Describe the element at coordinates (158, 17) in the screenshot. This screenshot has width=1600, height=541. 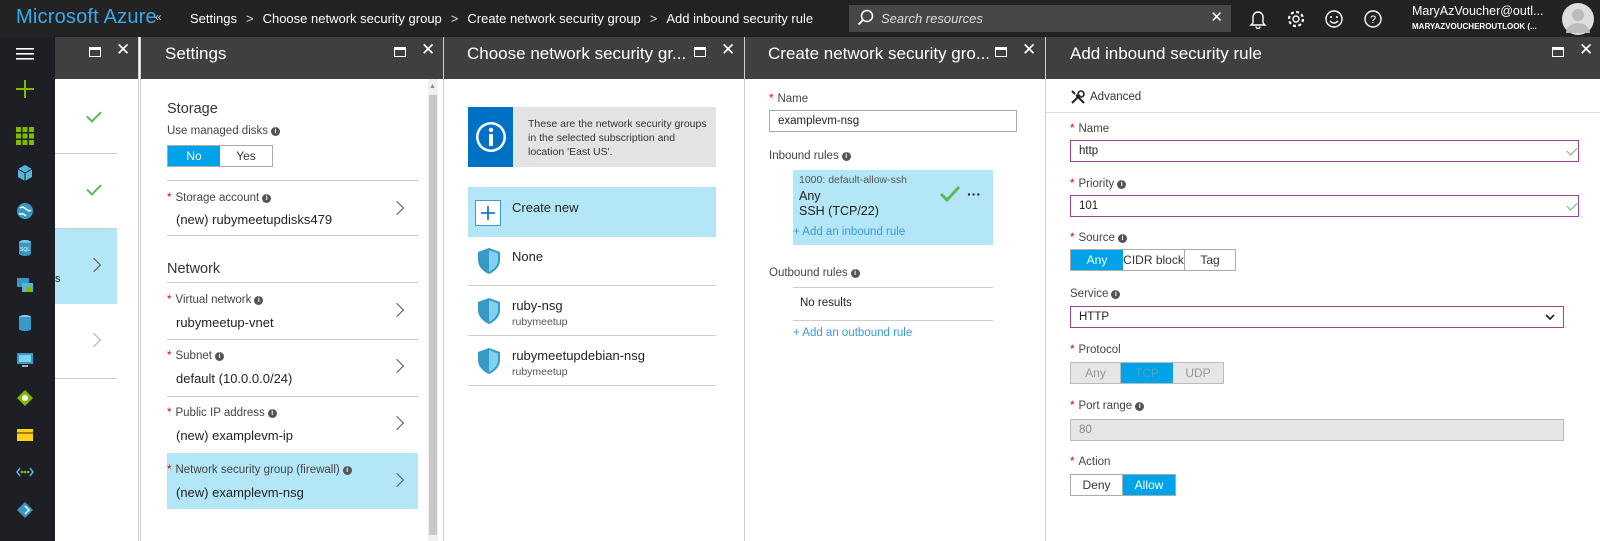
I see `collapse-menu-icon: «` at that location.